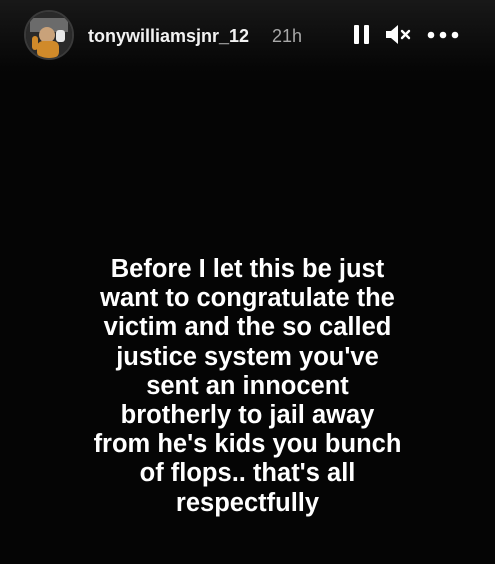  What do you see at coordinates (287, 36) in the screenshot?
I see `story-timestamp: 21h` at bounding box center [287, 36].